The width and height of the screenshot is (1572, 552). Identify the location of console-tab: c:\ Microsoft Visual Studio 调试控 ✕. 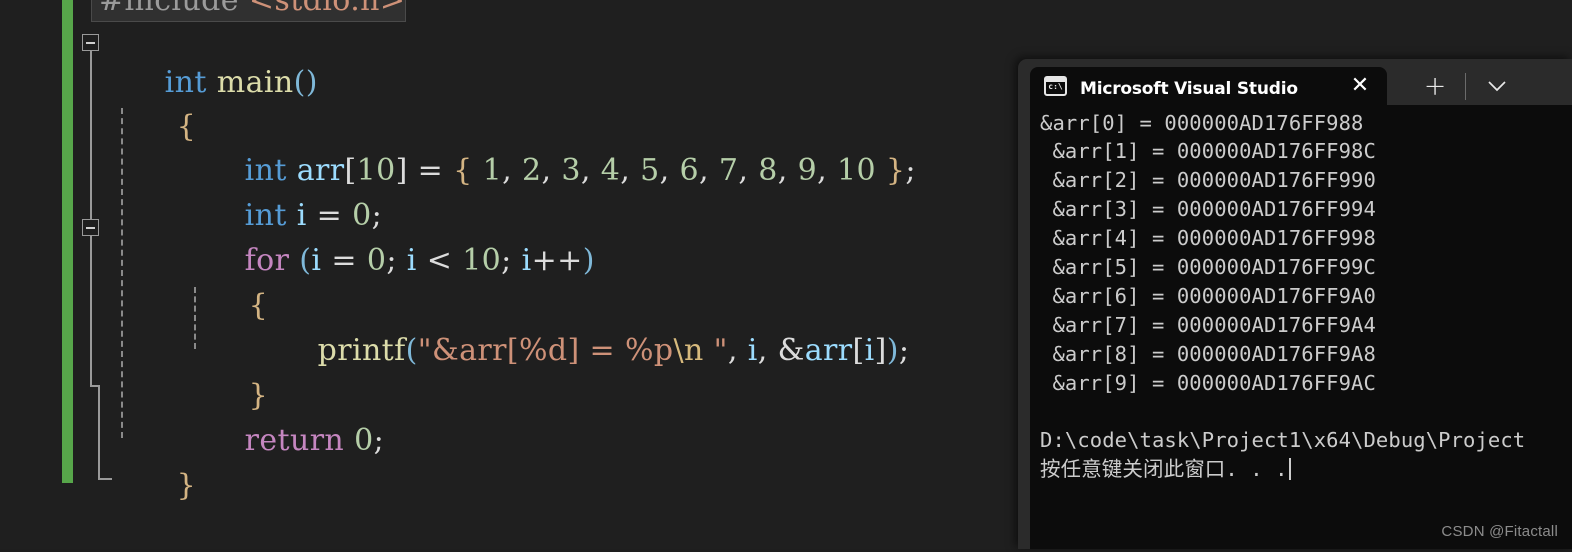
(1208, 86).